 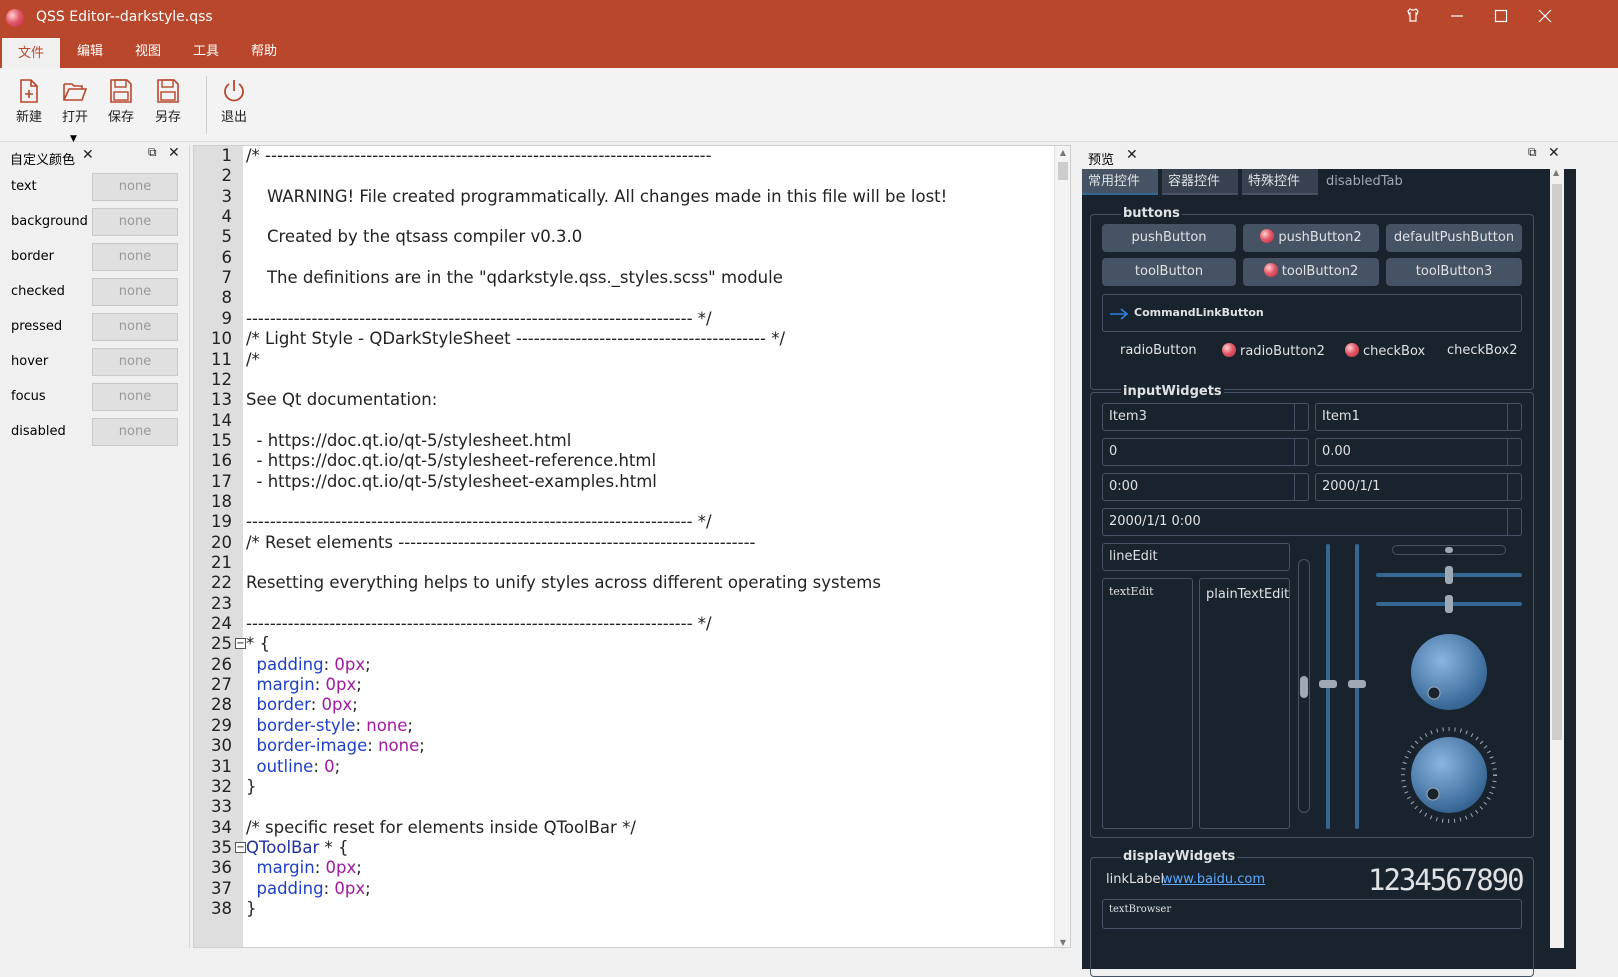 I want to click on menu-edit: 编辑, so click(x=90, y=52).